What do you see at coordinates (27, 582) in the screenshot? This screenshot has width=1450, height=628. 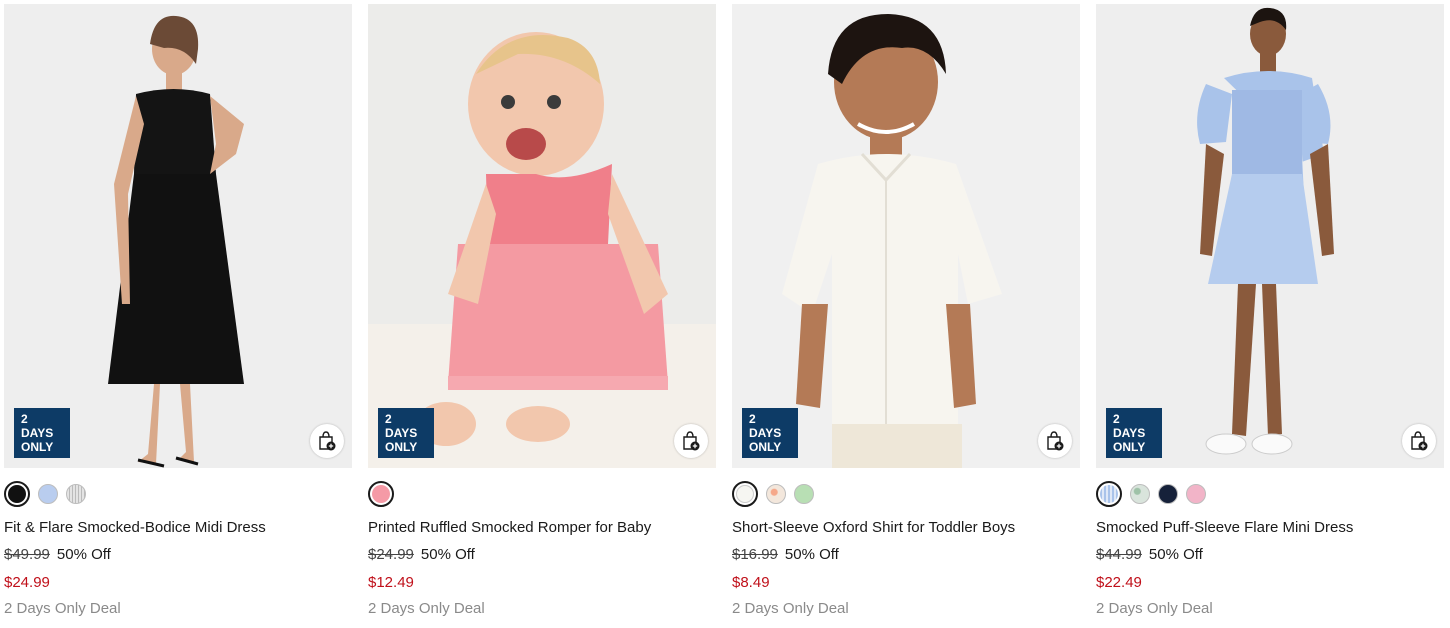 I see `sale-price: $24.99` at bounding box center [27, 582].